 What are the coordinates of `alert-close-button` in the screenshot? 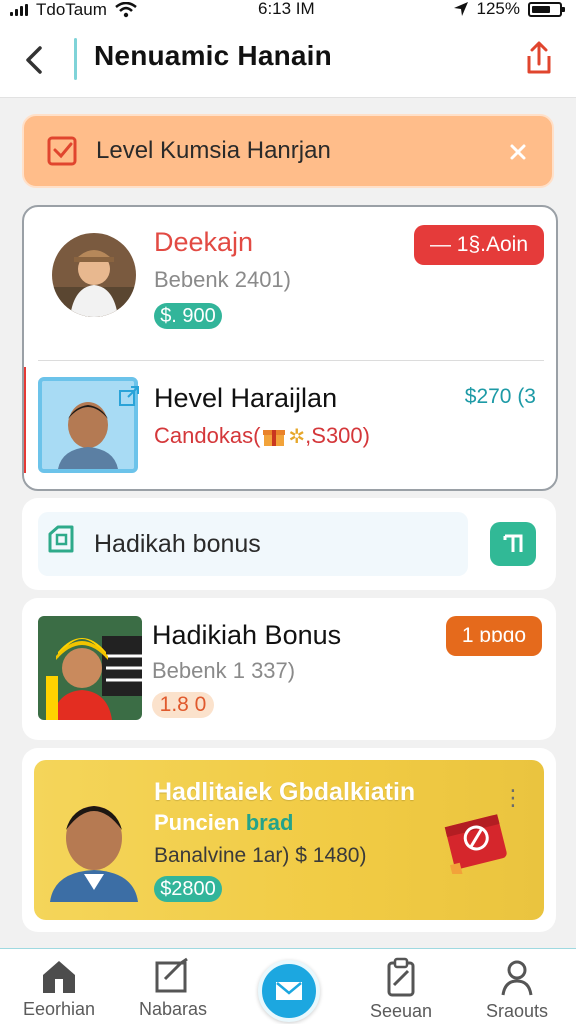 It's located at (518, 152).